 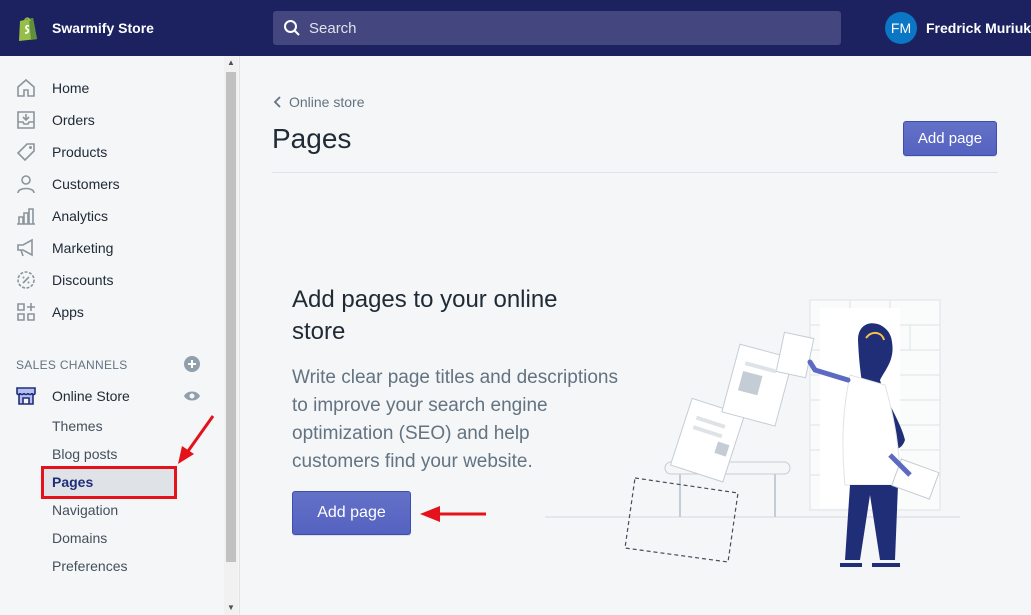 I want to click on apps-icon, so click(x=26, y=312).